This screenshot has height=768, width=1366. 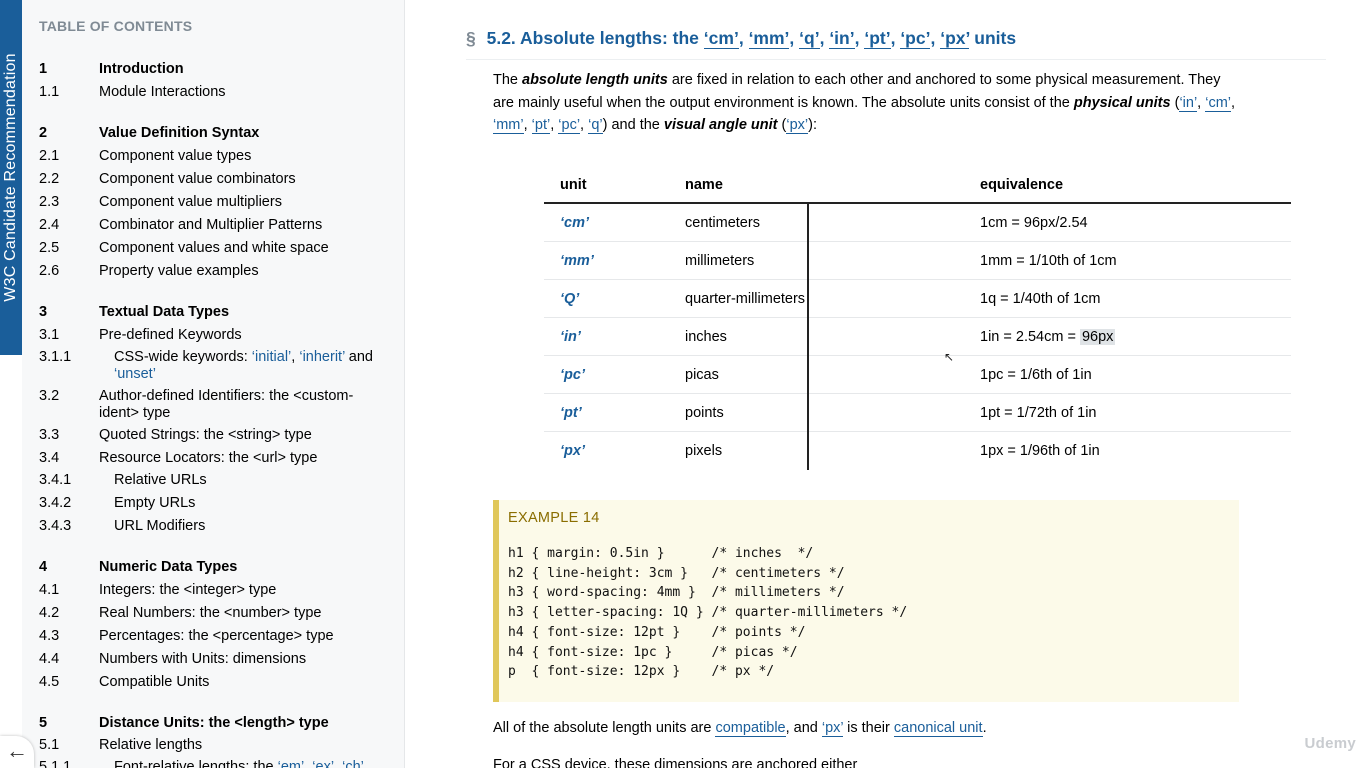 What do you see at coordinates (541, 125) in the screenshot?
I see `unit-link: ‘pt’` at bounding box center [541, 125].